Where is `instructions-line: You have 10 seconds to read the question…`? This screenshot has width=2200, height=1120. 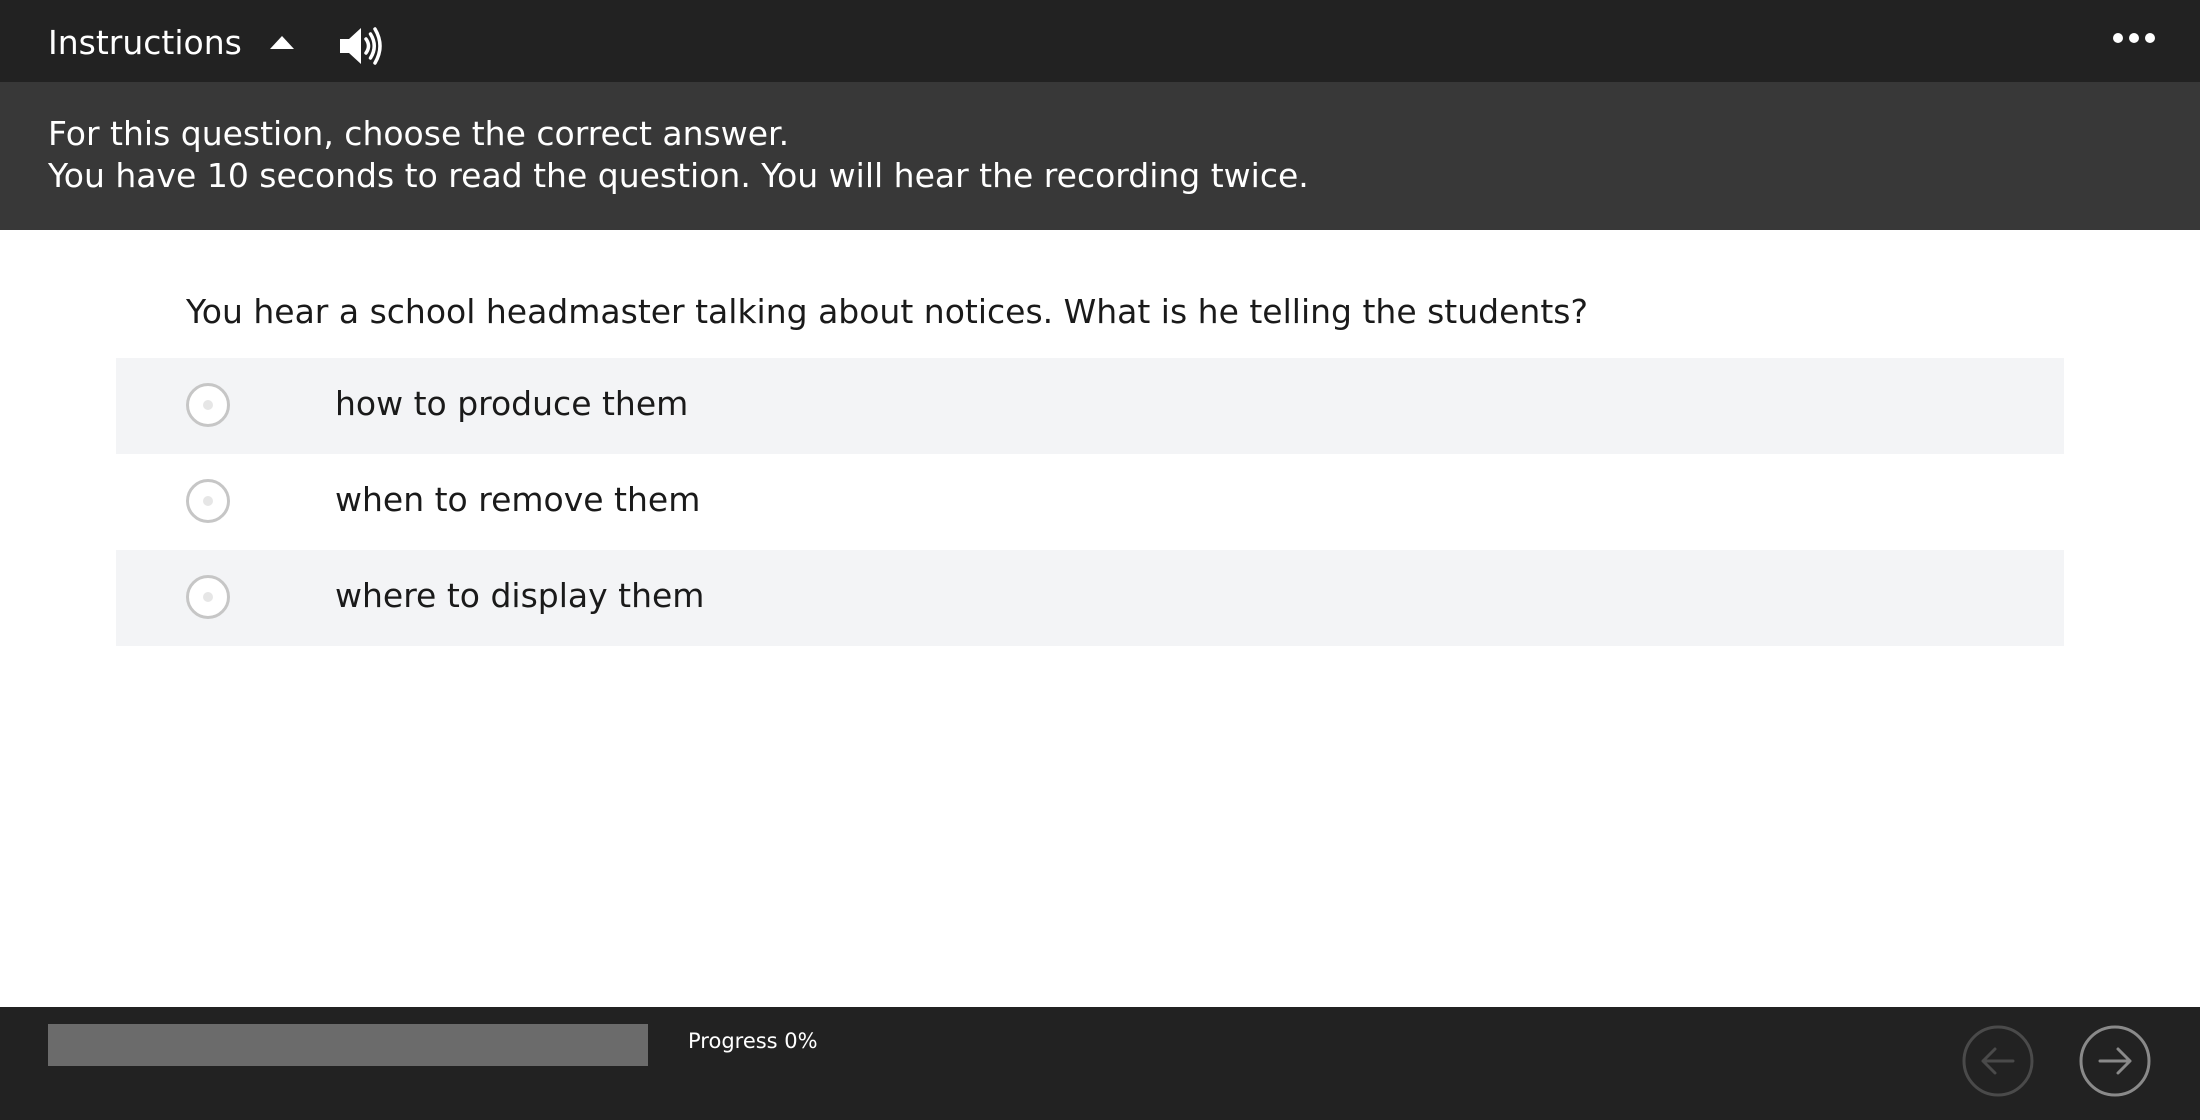
instructions-line: You have 10 seconds to read the question… is located at coordinates (678, 175).